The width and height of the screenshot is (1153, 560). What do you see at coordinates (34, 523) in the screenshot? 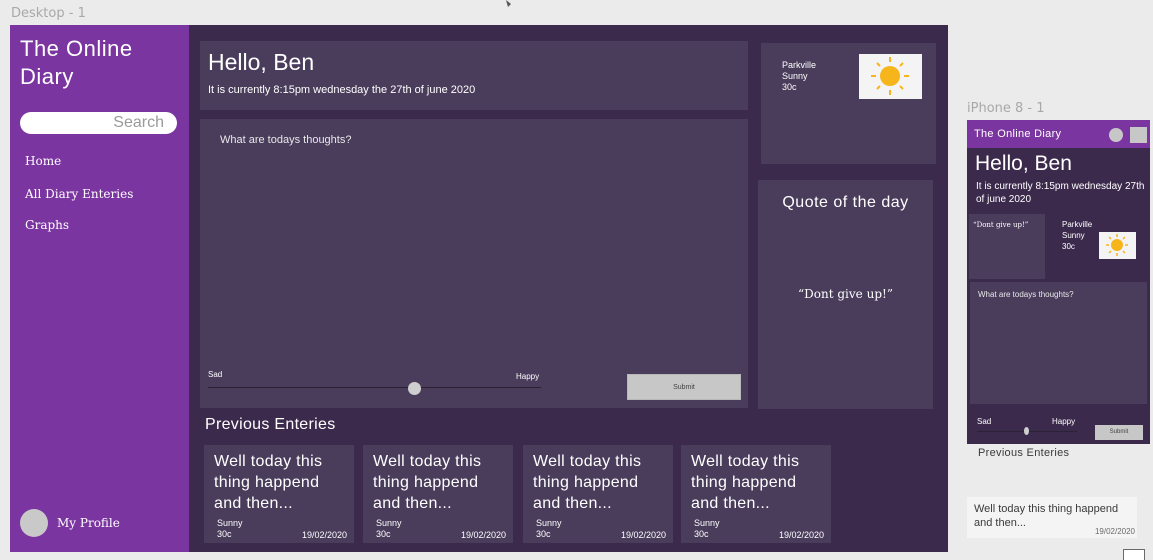
I see `avatar` at bounding box center [34, 523].